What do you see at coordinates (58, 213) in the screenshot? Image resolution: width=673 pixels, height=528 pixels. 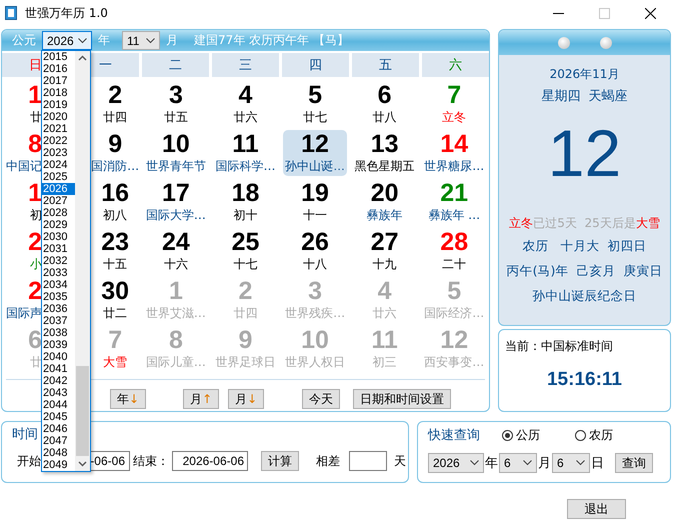 I see `year-option: 2028` at bounding box center [58, 213].